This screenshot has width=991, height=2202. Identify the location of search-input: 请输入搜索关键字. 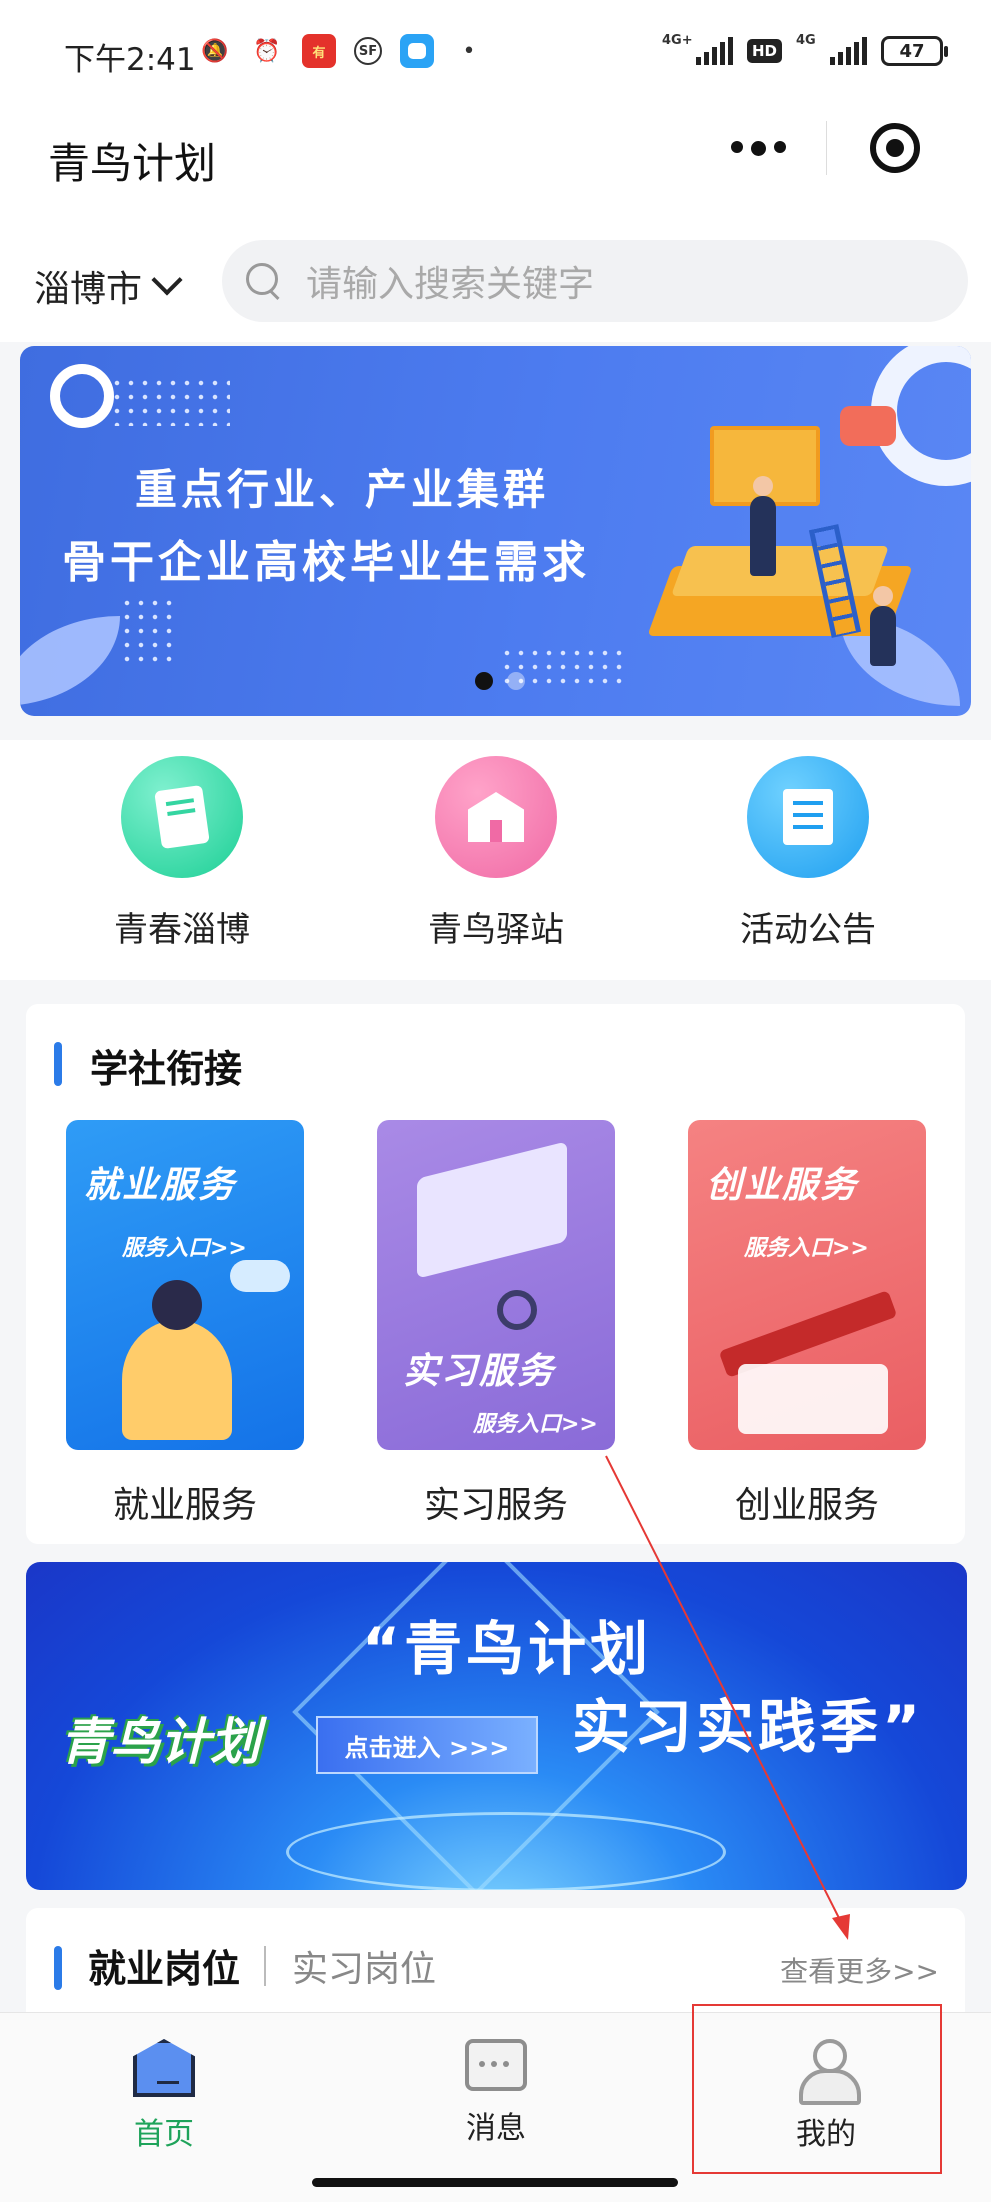
(595, 281).